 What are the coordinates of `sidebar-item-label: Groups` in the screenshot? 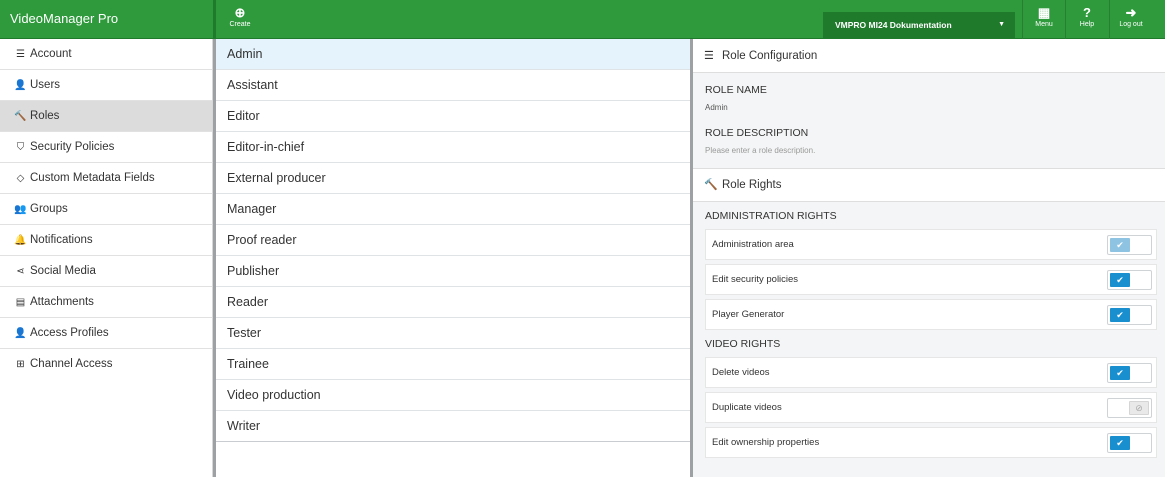 It's located at (49, 209).